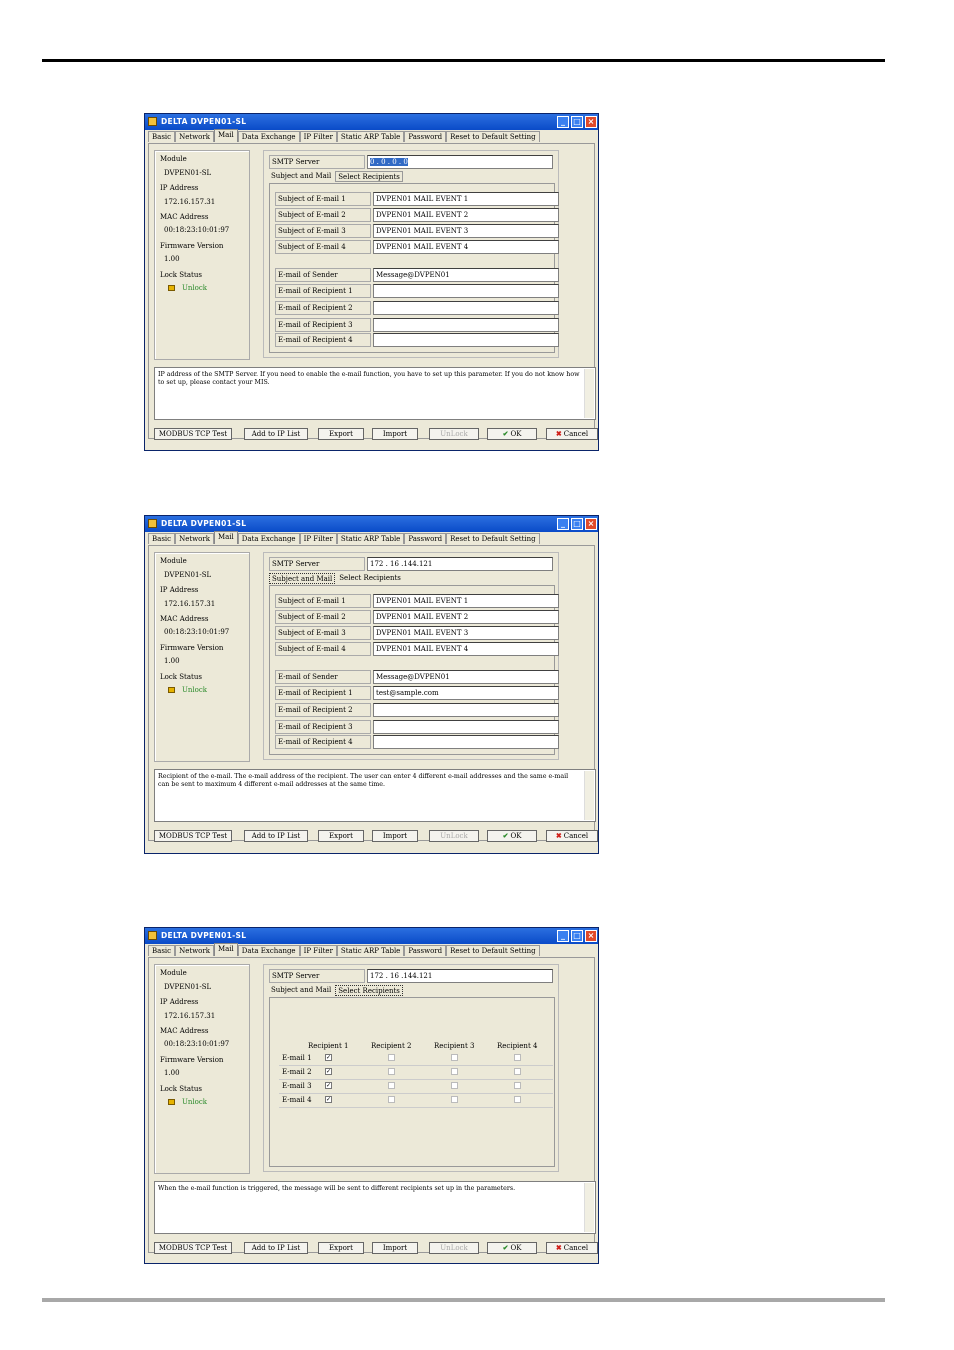 Image resolution: width=954 pixels, height=1350 pixels. Describe the element at coordinates (391, 1057) in the screenshot. I see `email-1-recipient-2-checkbox` at that location.